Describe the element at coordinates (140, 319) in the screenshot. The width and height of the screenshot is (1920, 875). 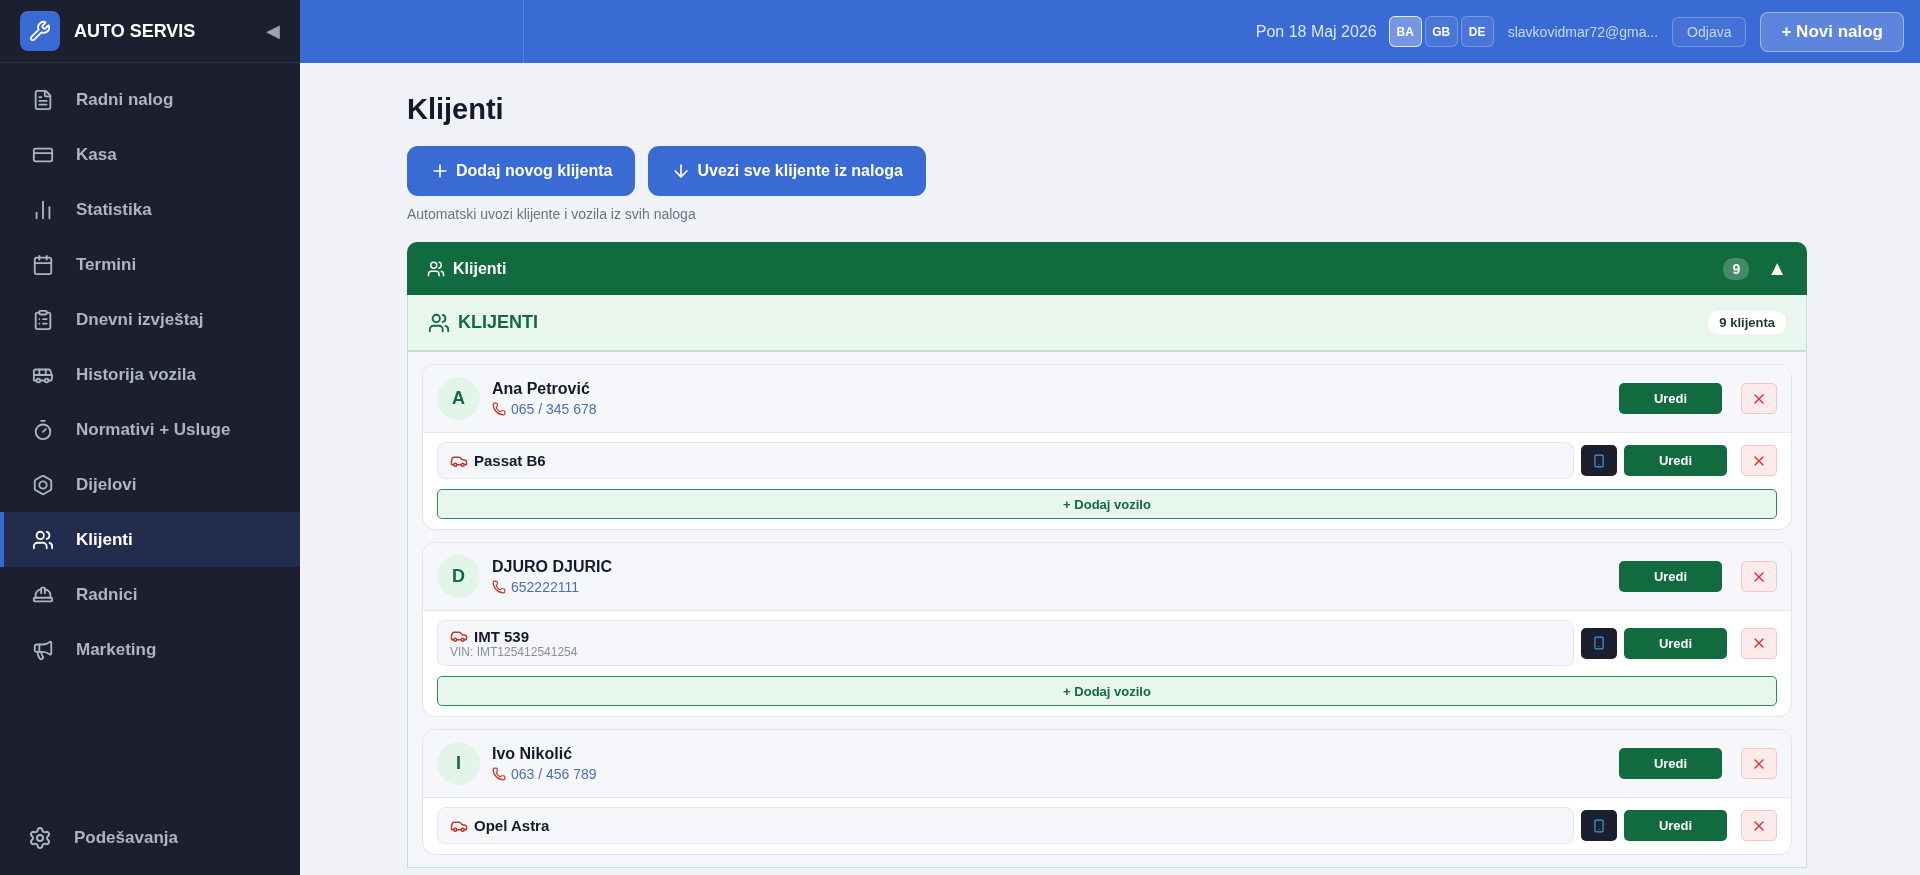
I see `sidebar-item-label: Dnevni izvještaj` at that location.